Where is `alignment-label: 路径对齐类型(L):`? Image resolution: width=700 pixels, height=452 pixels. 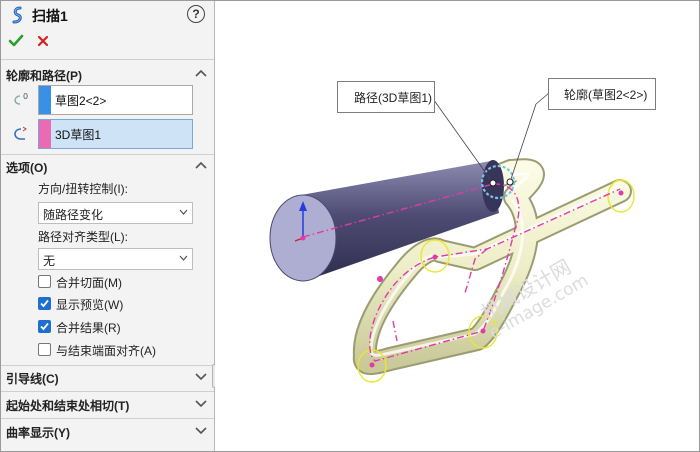 alignment-label: 路径对齐类型(L): is located at coordinates (83, 237).